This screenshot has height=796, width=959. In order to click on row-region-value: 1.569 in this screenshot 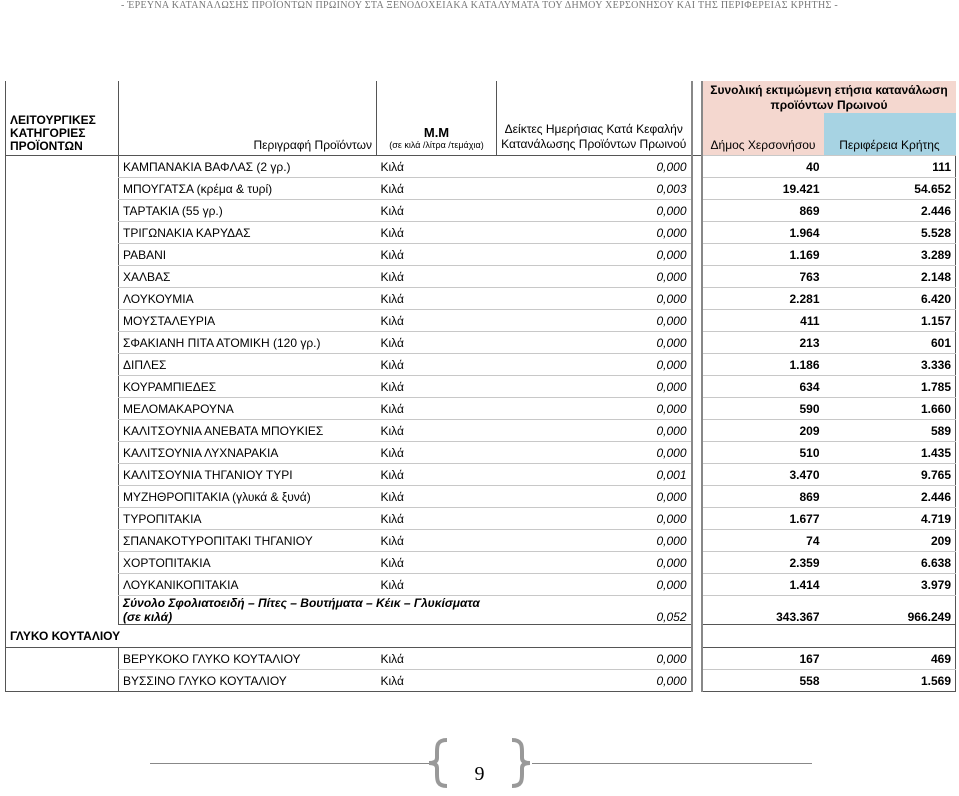, I will do `click(889, 680)`.